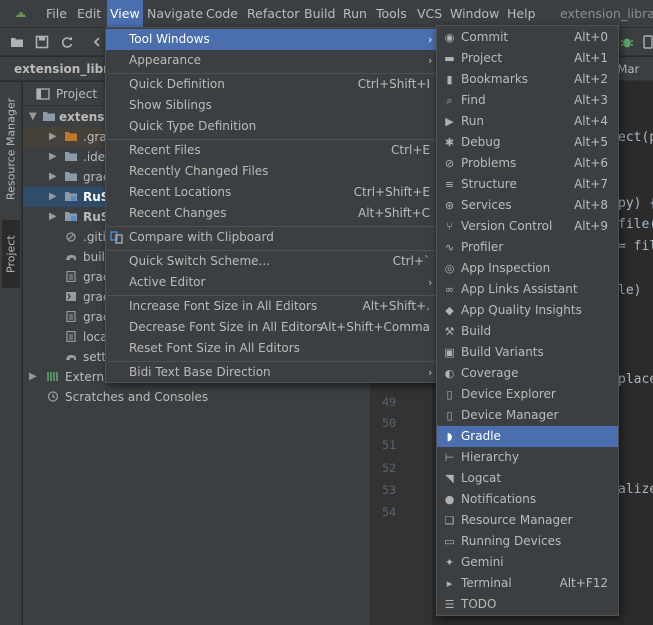 The width and height of the screenshot is (653, 625). What do you see at coordinates (271, 237) in the screenshot?
I see `menu-item-compare-with-clipboard: Compare with Clipboard` at bounding box center [271, 237].